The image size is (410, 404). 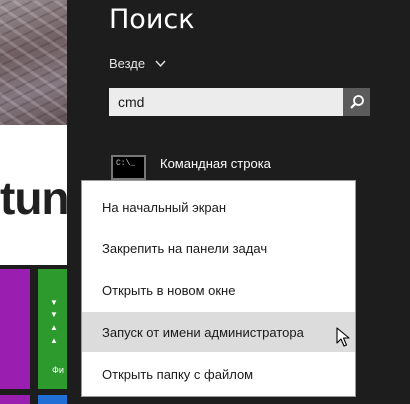 I want to click on menu-item-pin-to-taskbar: Закрепить на панели задач, so click(x=218, y=248).